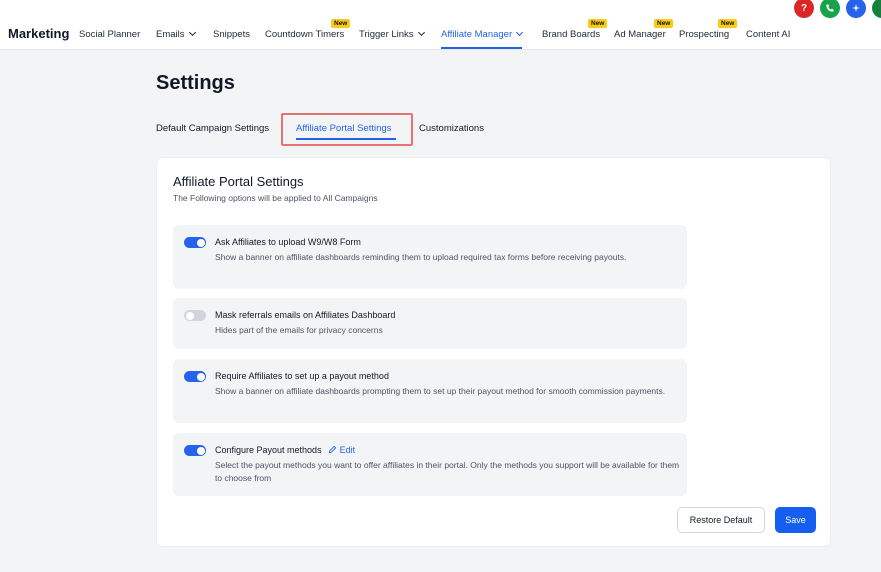 The width and height of the screenshot is (881, 572). I want to click on nav-emails: Emails, so click(176, 34).